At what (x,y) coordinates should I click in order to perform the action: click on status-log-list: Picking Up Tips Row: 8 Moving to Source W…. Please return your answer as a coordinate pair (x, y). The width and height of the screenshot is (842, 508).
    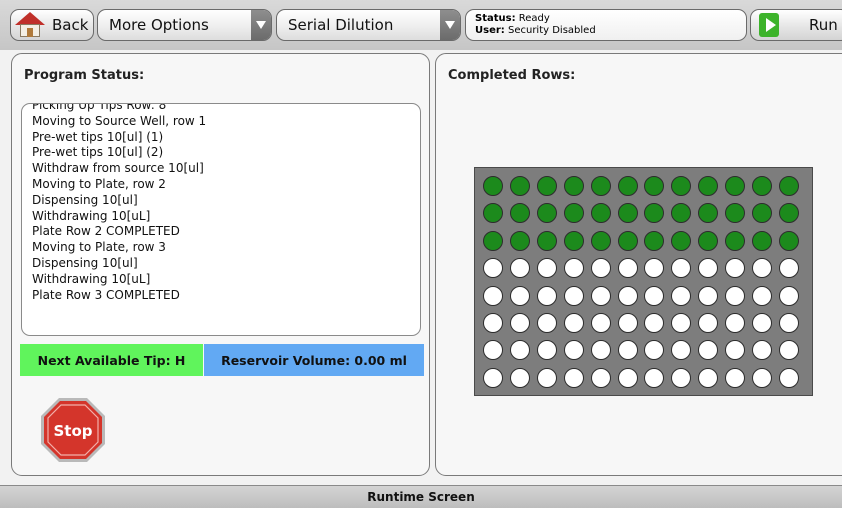
    Looking at the image, I should click on (119, 203).